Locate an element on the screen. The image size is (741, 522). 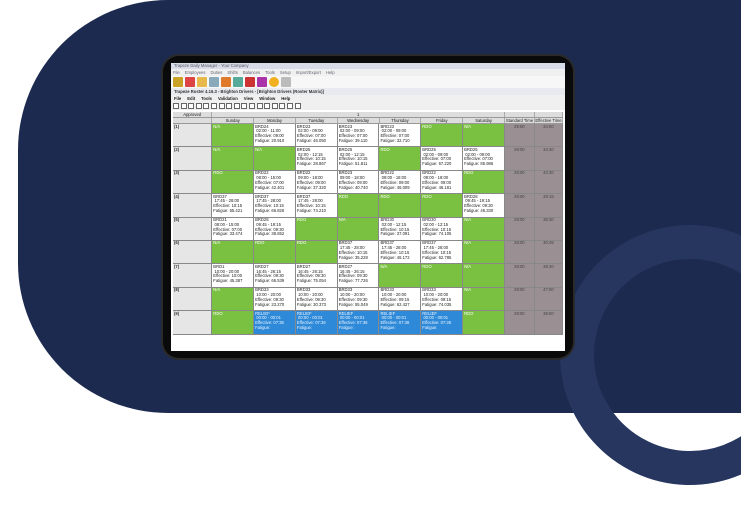
row-label: (3) is located at coordinates (193, 182).